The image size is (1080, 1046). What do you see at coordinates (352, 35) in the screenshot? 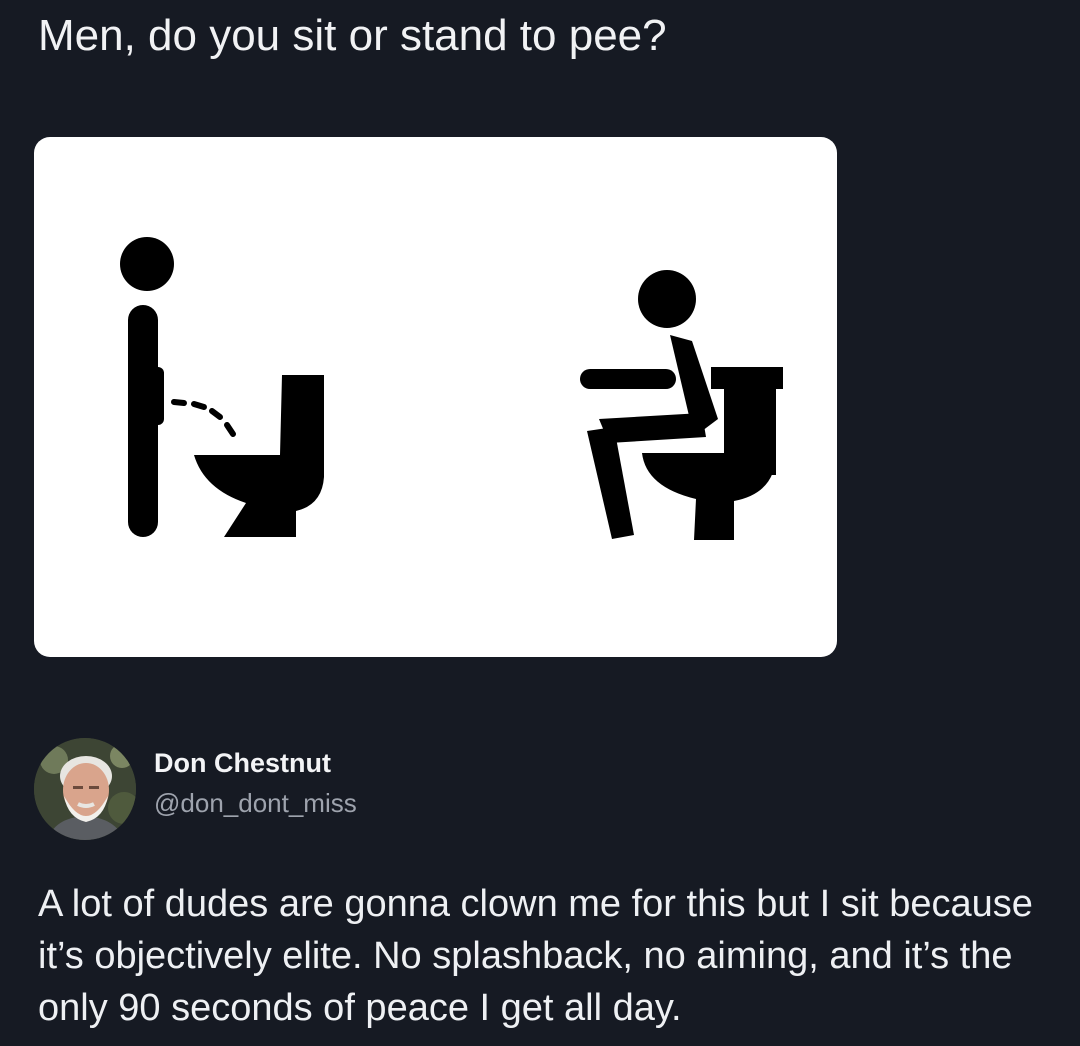
I see `question-heading: Men, do you sit or stand to pee?` at bounding box center [352, 35].